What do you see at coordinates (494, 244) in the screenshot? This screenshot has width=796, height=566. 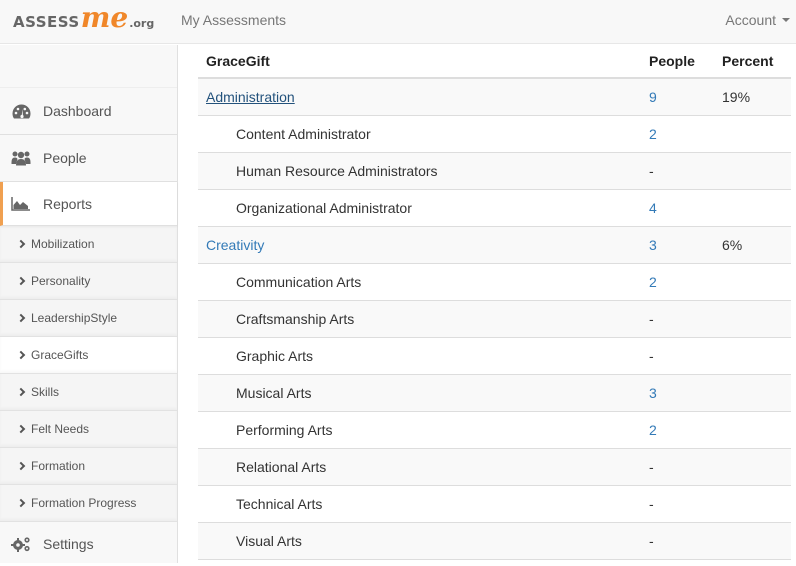 I see `table-row-category: Creativity 3 6%` at bounding box center [494, 244].